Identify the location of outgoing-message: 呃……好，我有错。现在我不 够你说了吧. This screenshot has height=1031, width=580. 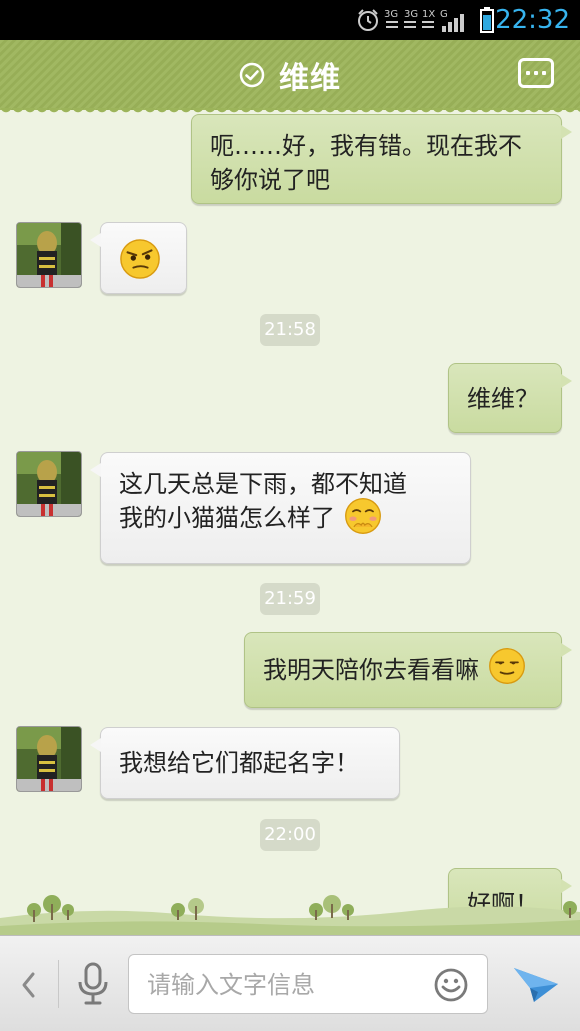
(381, 159).